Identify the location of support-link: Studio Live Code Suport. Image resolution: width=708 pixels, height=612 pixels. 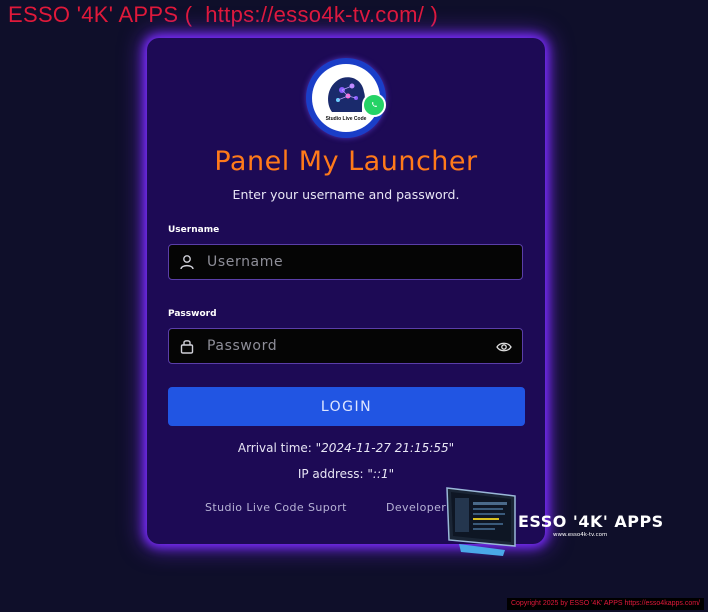
(276, 507).